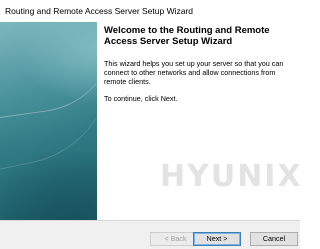 Image resolution: width=320 pixels, height=249 pixels. I want to click on watermark-logo: HYUNIX, so click(231, 176).